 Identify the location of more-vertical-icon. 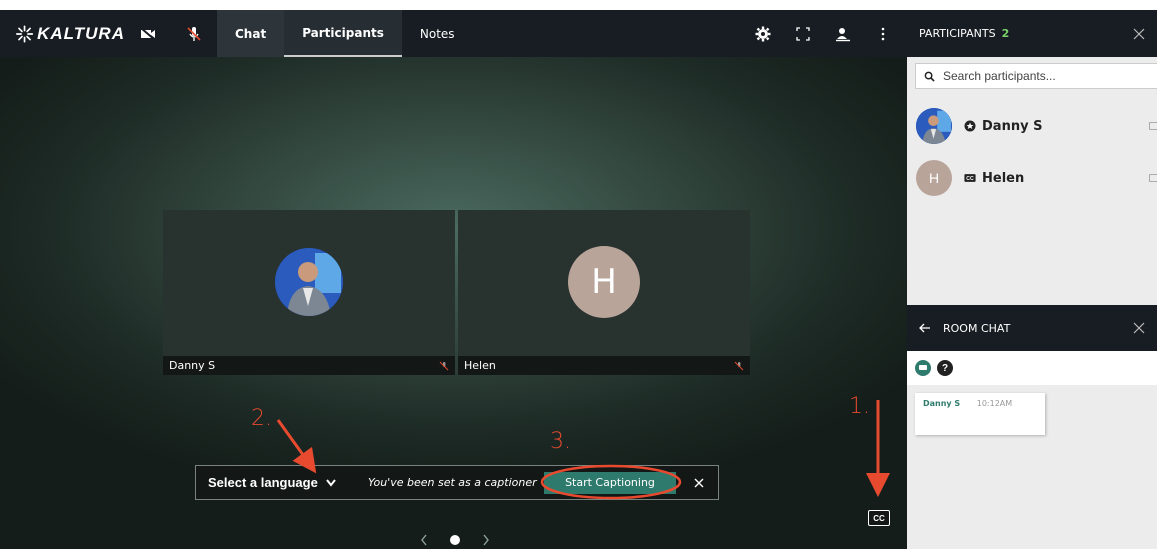
(883, 33).